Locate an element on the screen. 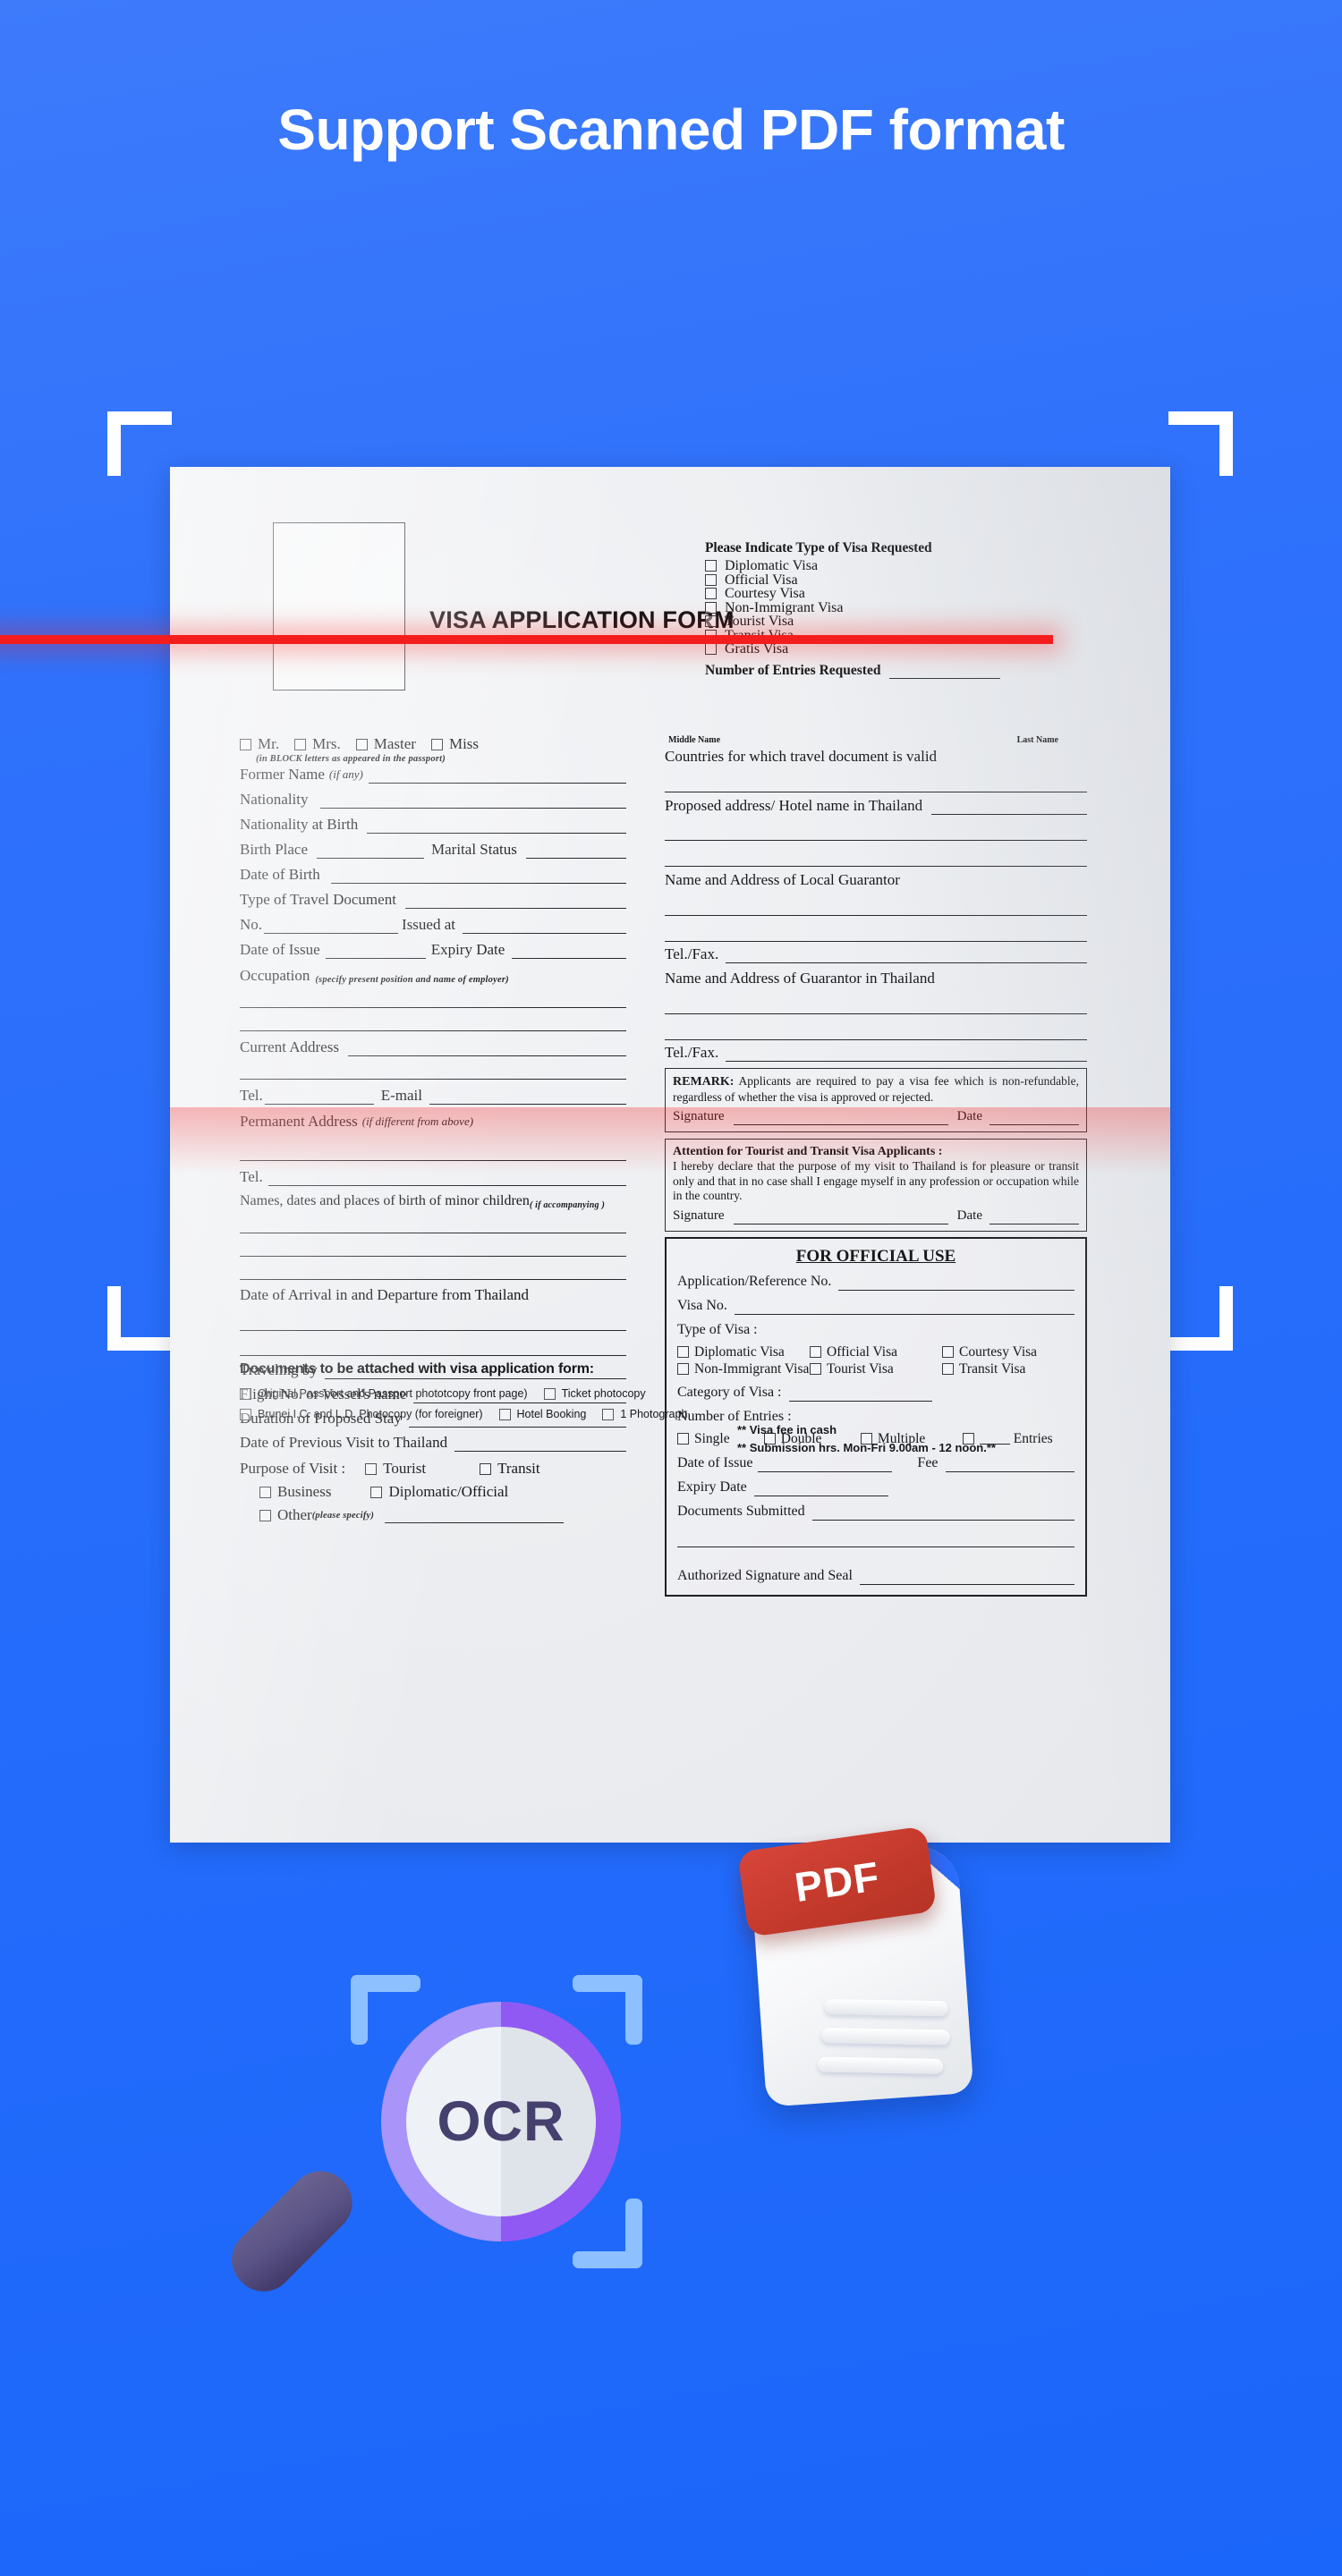 This screenshot has height=2576, width=1342. visa-type-option: Courtesy Visa is located at coordinates (853, 594).